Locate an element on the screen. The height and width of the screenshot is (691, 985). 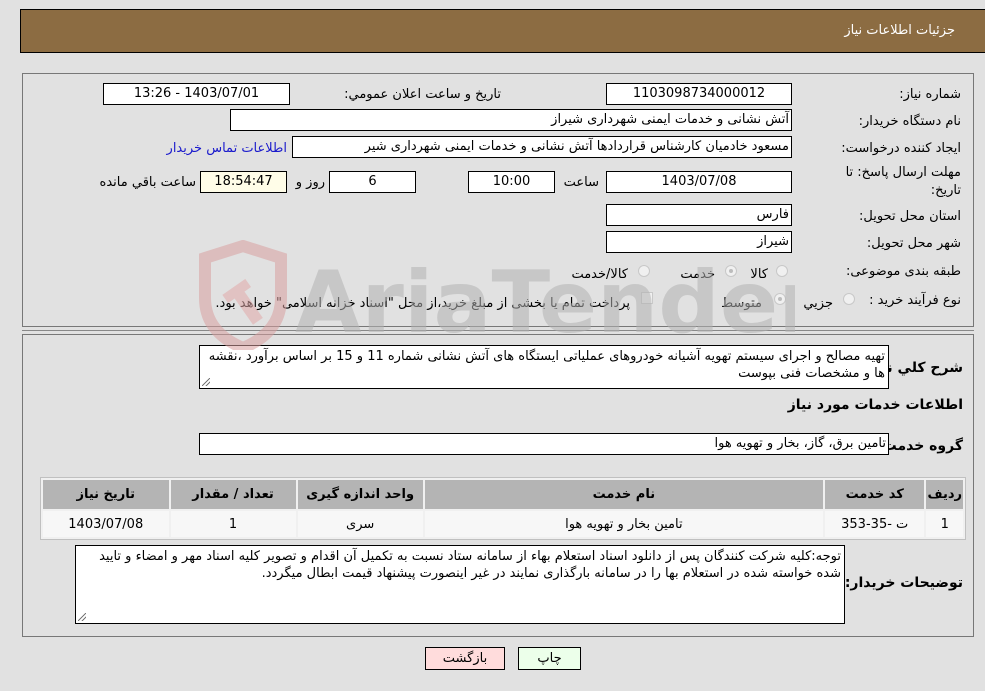
buyer-notes-label: توضیحات خریدار: is located at coordinates (903, 583).